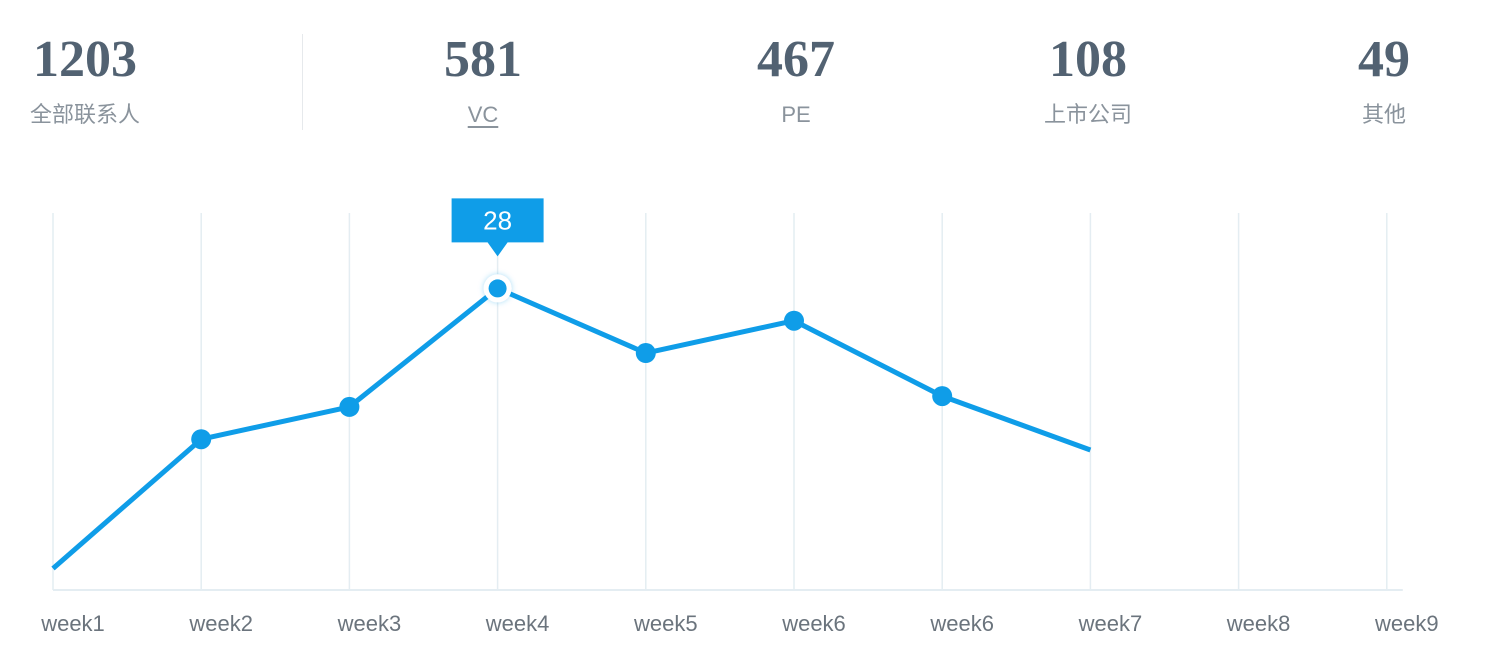  What do you see at coordinates (1087, 114) in the screenshot?
I see `stat-label: 上市公司` at bounding box center [1087, 114].